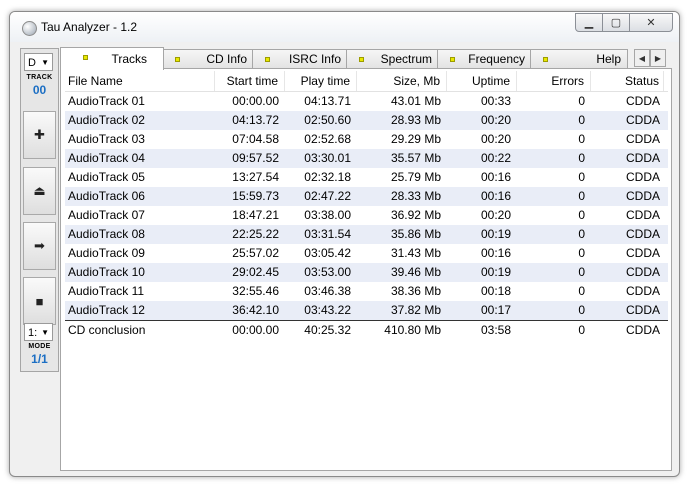 This screenshot has height=487, width=689. What do you see at coordinates (106, 196) in the screenshot?
I see `table-cell: AudioTrack 06` at bounding box center [106, 196].